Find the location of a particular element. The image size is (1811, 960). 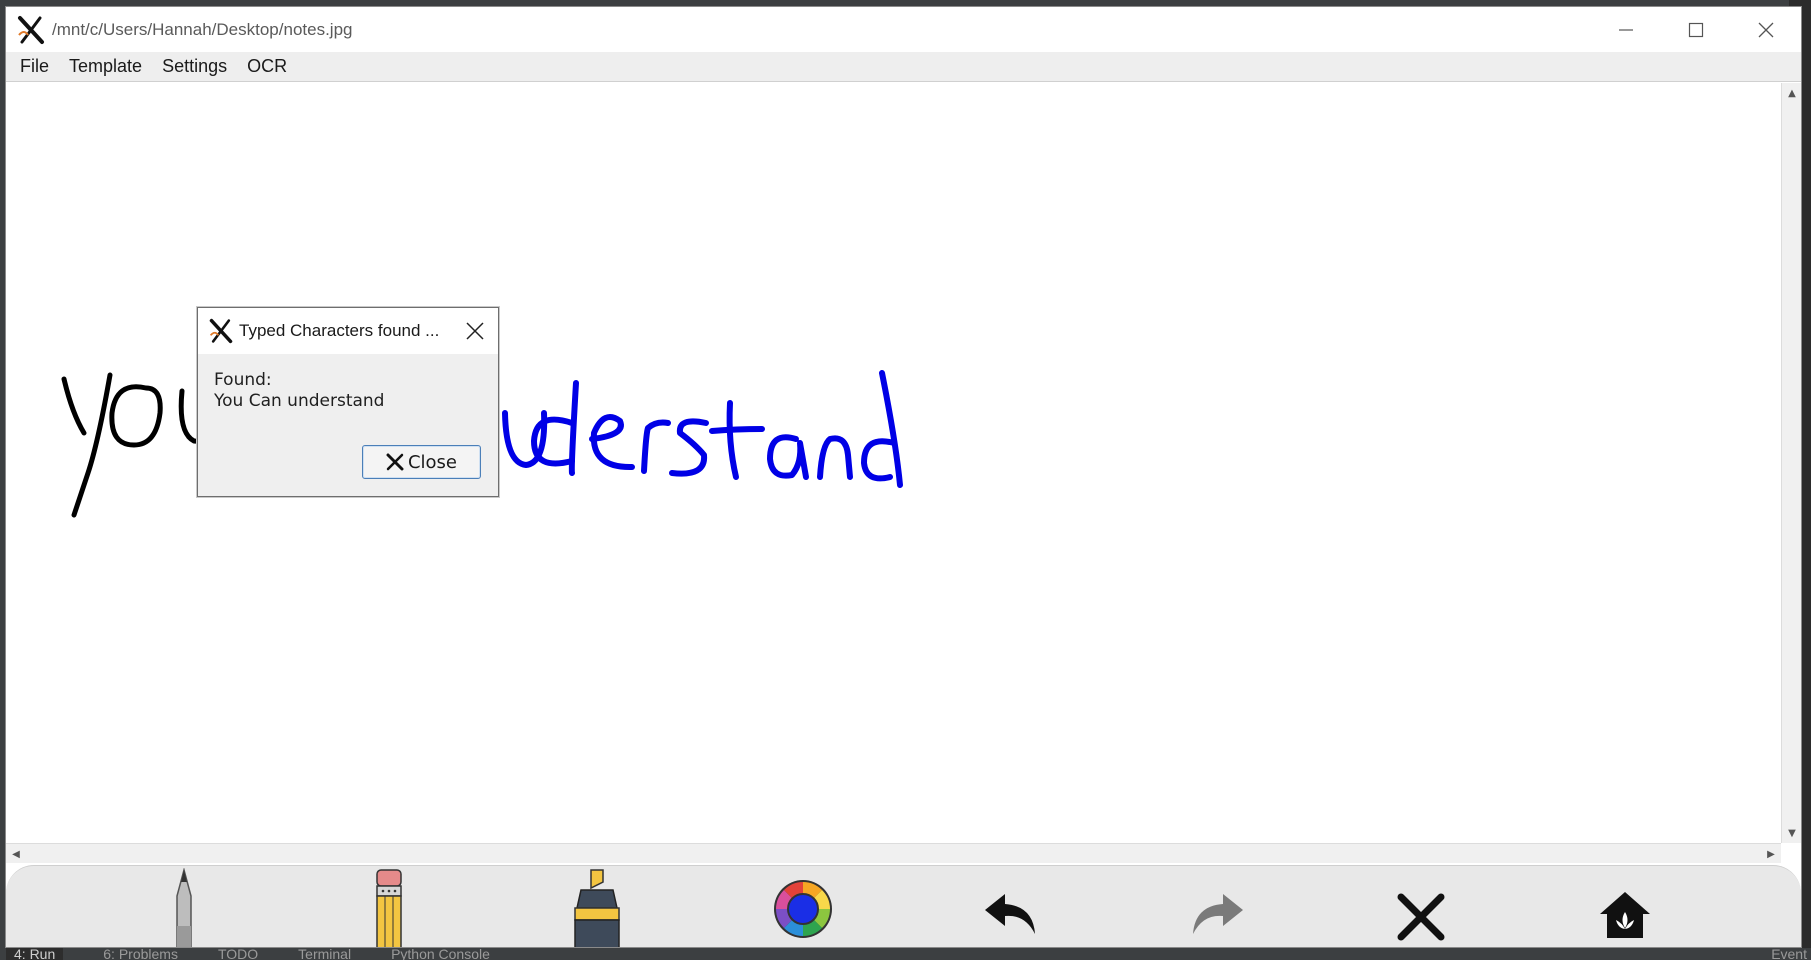

ide-tab-python-console: Python Console is located at coordinates (440, 953).